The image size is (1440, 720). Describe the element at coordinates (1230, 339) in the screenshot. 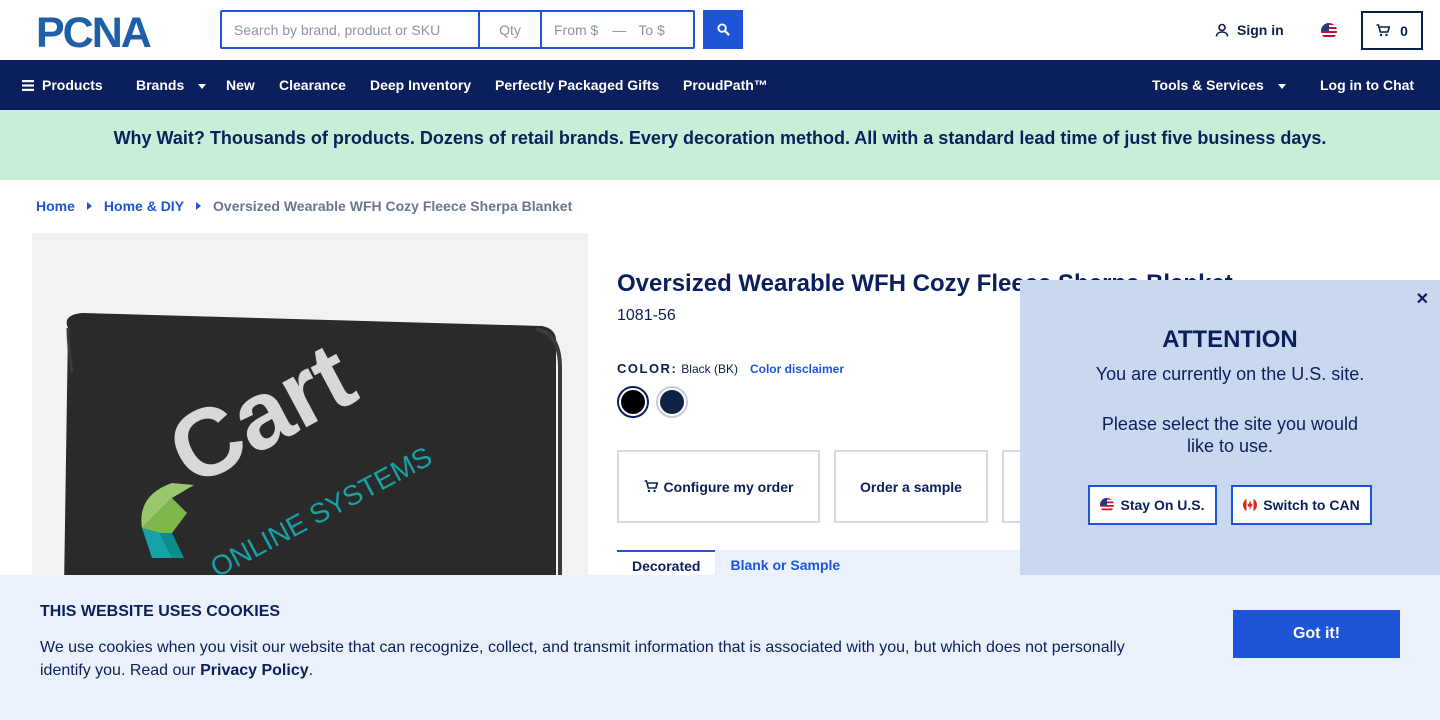

I see `region-popup-title: ATTENTION` at that location.